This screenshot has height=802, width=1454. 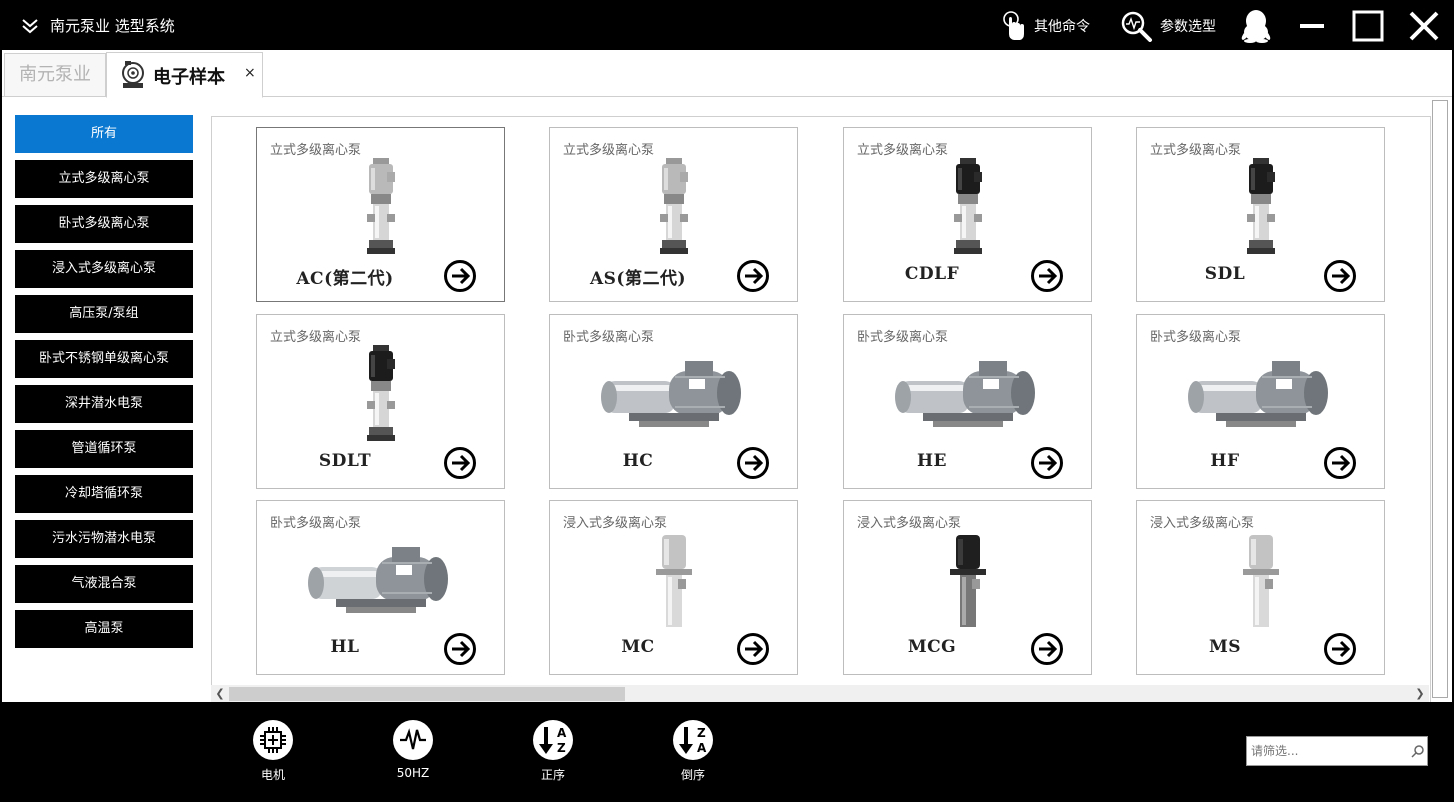 I want to click on tab-electronic-catalog: 电子样本 ×, so click(x=184, y=75).